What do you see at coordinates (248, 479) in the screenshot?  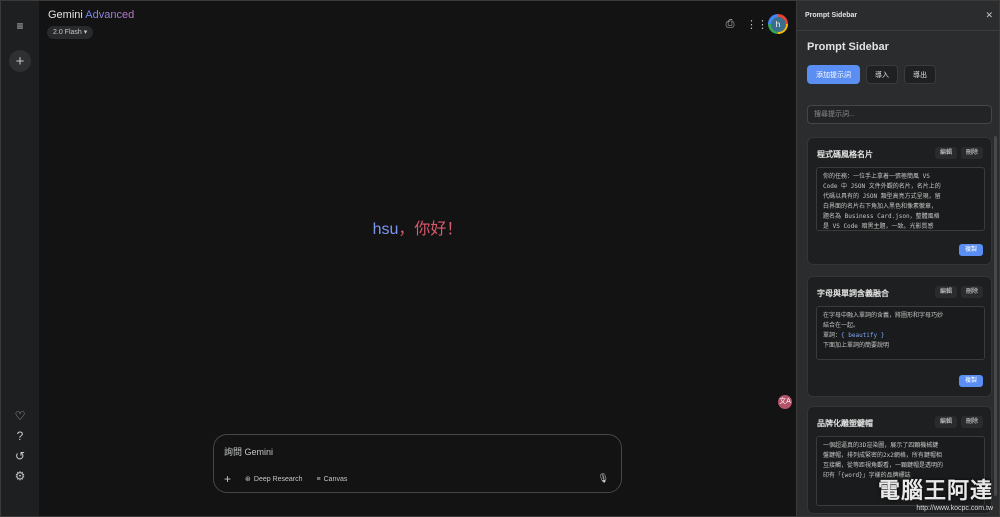 I see `deep-research-icon: ⊛` at bounding box center [248, 479].